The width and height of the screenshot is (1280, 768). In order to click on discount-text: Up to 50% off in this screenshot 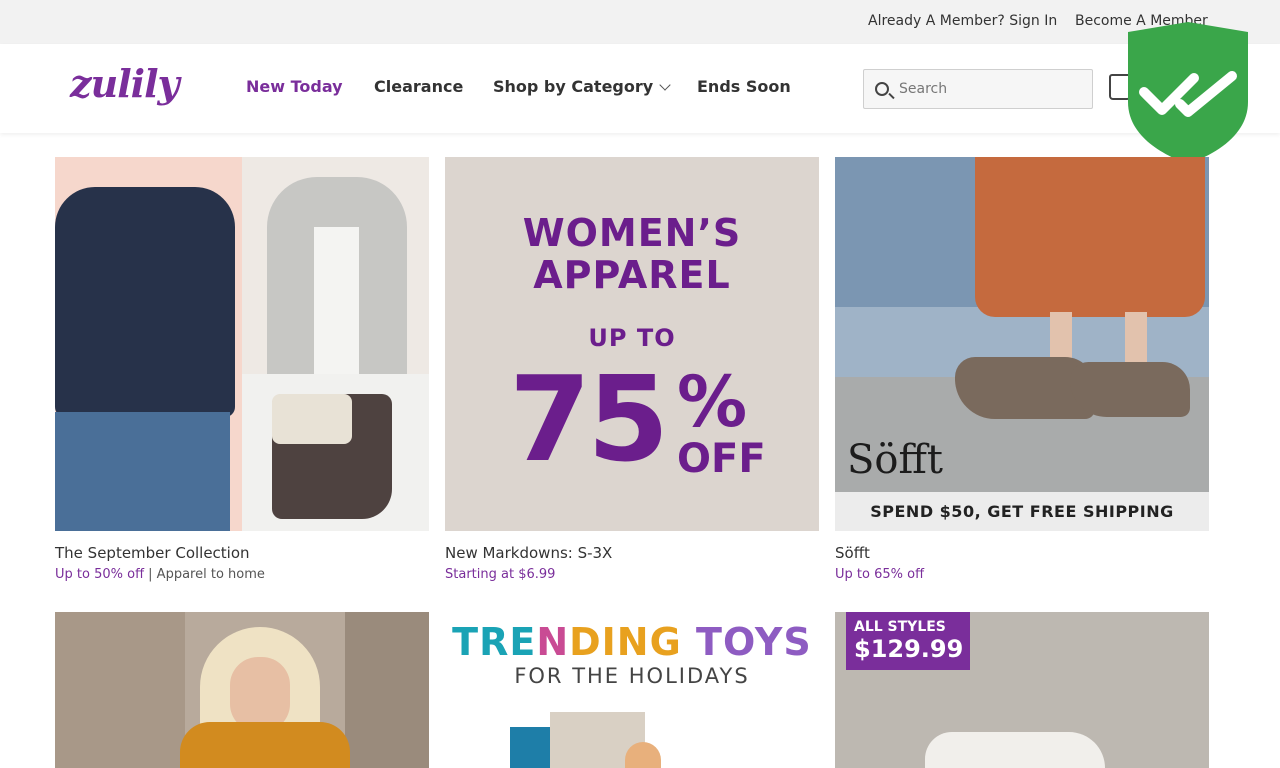, I will do `click(100, 574)`.